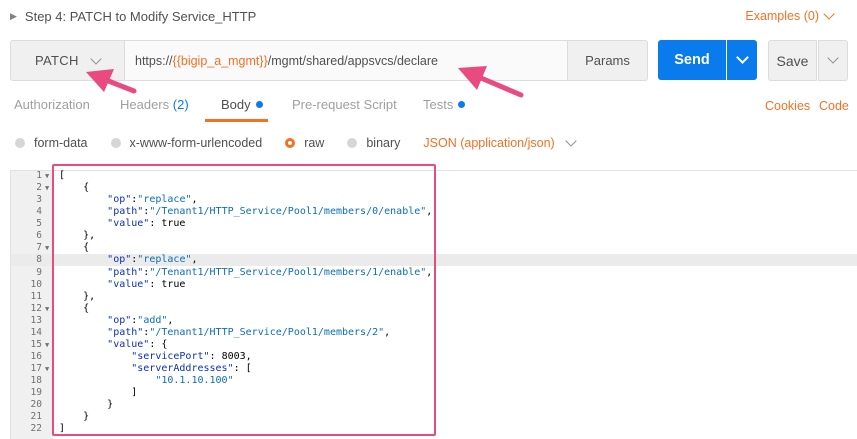  I want to click on annotation-arrows, so click(305, 82).